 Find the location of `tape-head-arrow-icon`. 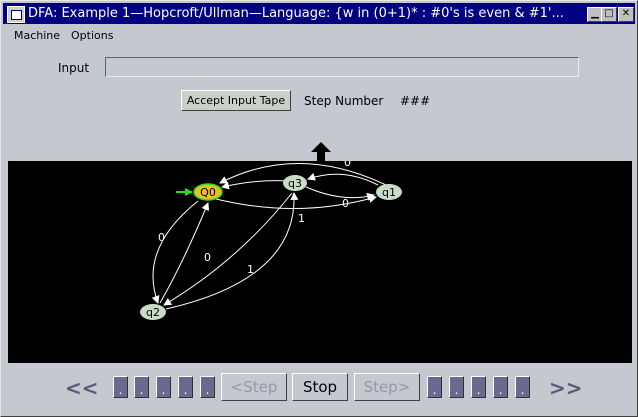

tape-head-arrow-icon is located at coordinates (321, 152).